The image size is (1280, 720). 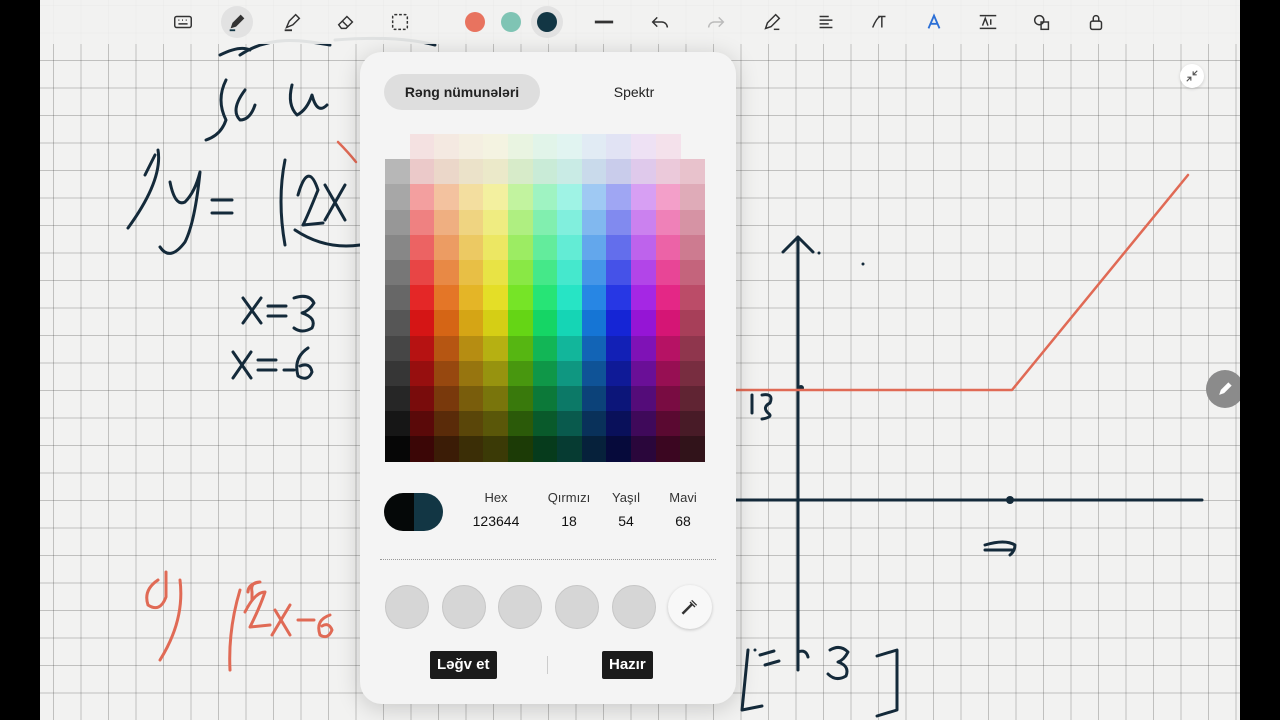 I want to click on keyboard-tool, so click(x=183, y=22).